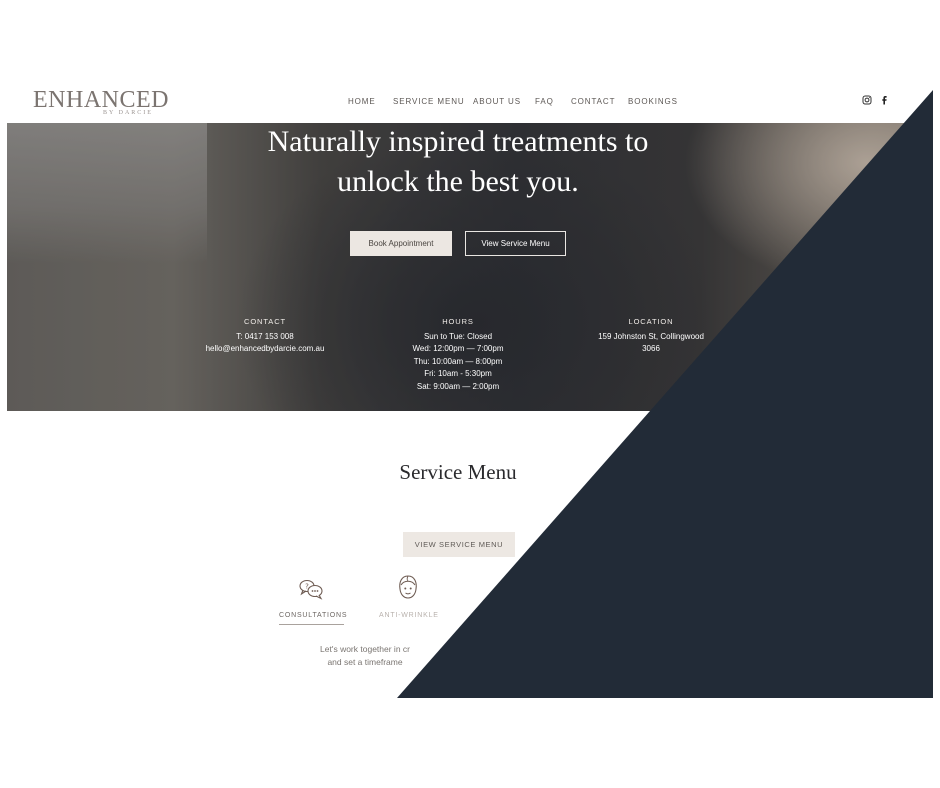 The width and height of the screenshot is (940, 788). What do you see at coordinates (458, 336) in the screenshot?
I see `hours-line: Sun to Tue: Closed` at bounding box center [458, 336].